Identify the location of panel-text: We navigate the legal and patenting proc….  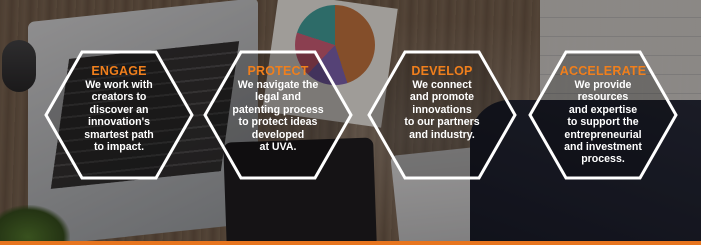
(278, 116).